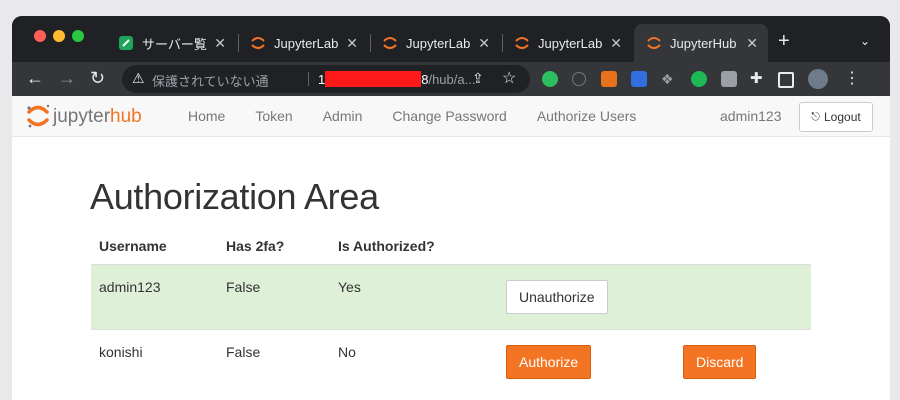 Image resolution: width=900 pixels, height=400 pixels. What do you see at coordinates (701, 43) in the screenshot?
I see `tab-jupyterhub-active: JupyterHub ✕` at bounding box center [701, 43].